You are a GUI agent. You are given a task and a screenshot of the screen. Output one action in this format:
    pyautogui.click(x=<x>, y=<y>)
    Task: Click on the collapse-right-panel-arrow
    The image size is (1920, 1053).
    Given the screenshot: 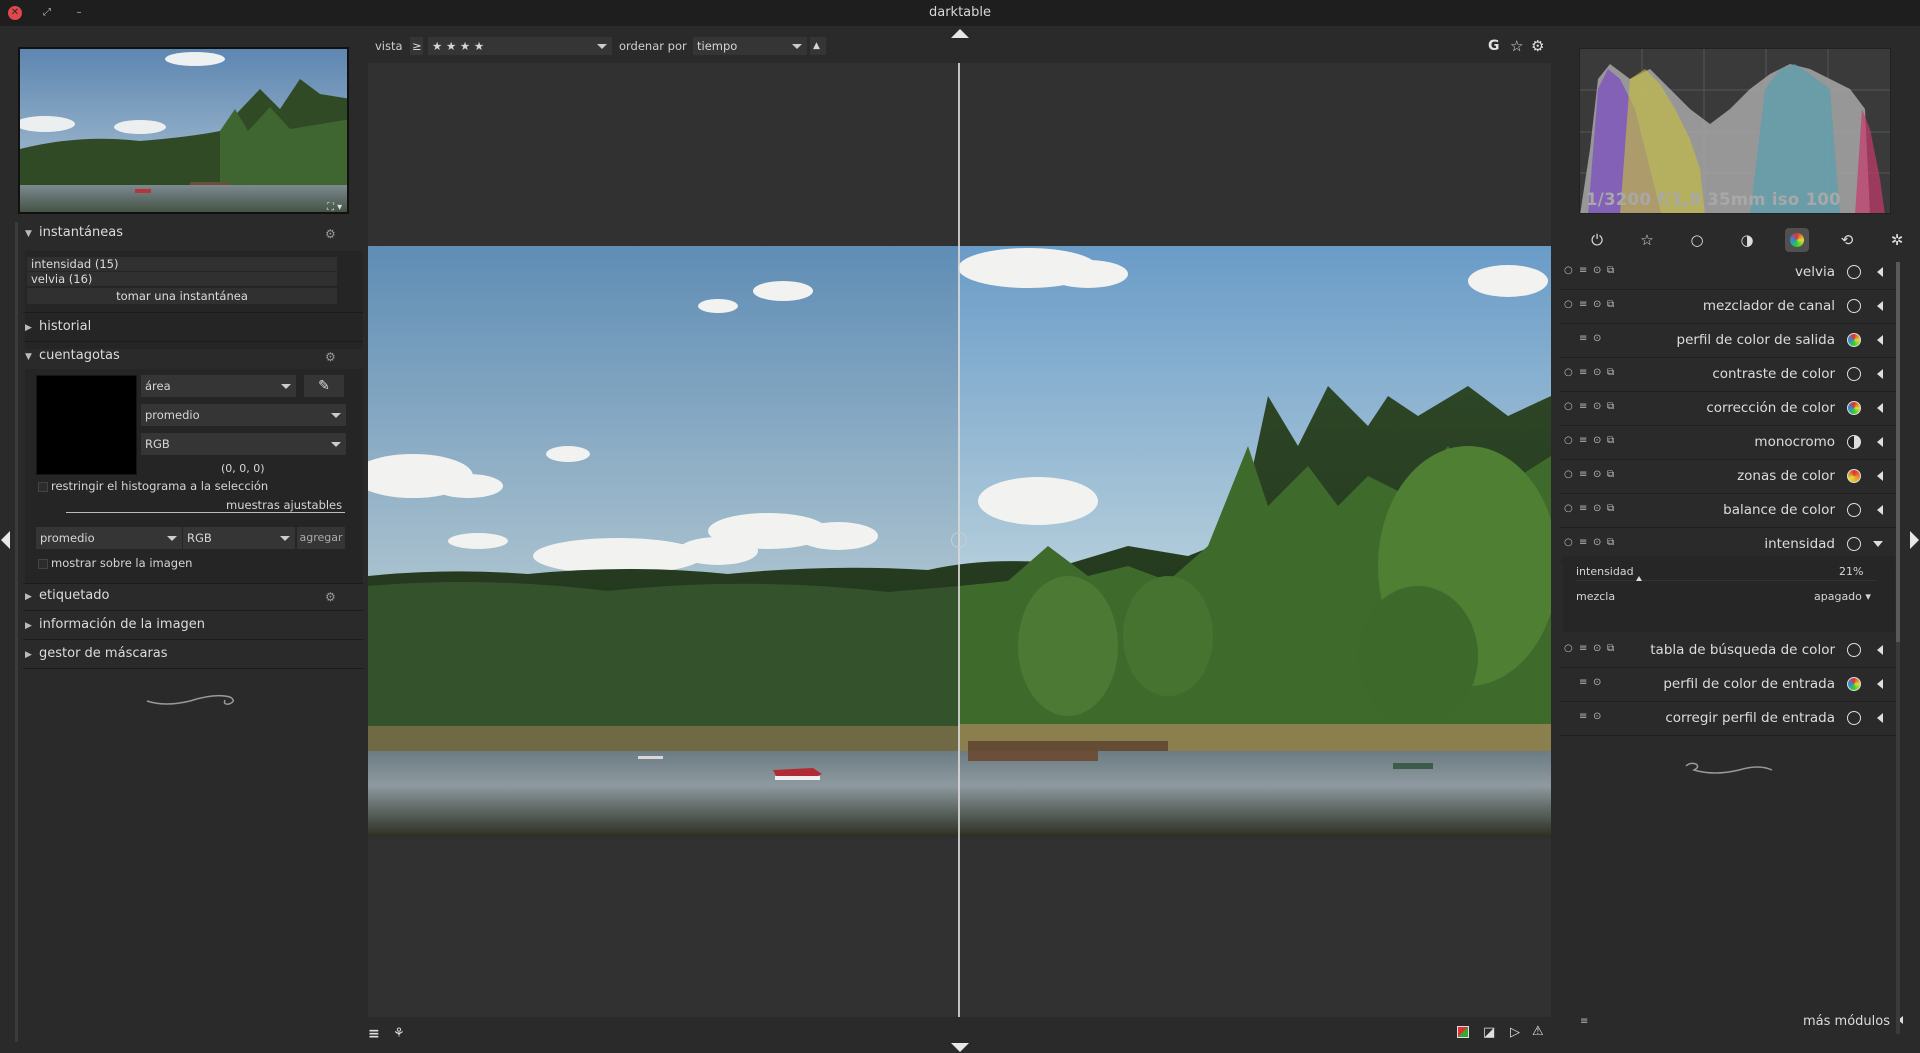 What is the action you would take?
    pyautogui.click(x=1914, y=540)
    